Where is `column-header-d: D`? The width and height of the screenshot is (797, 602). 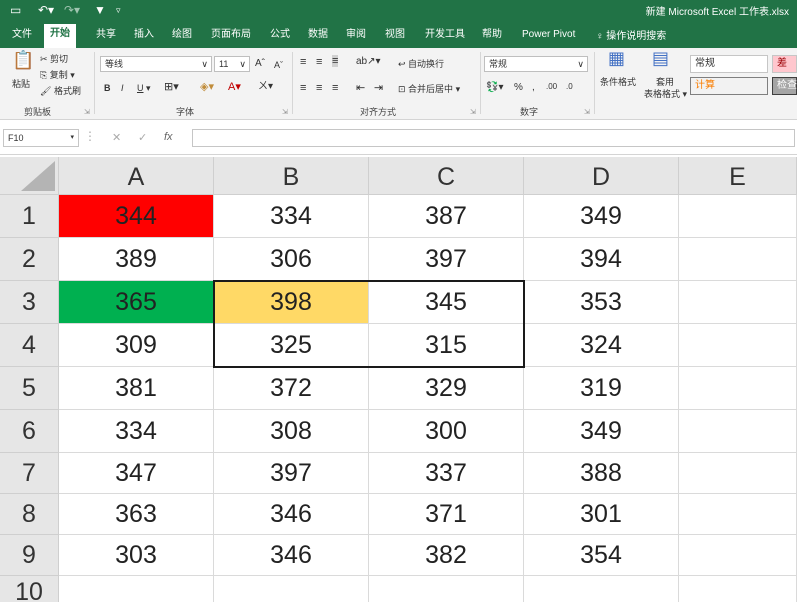 column-header-d: D is located at coordinates (601, 176).